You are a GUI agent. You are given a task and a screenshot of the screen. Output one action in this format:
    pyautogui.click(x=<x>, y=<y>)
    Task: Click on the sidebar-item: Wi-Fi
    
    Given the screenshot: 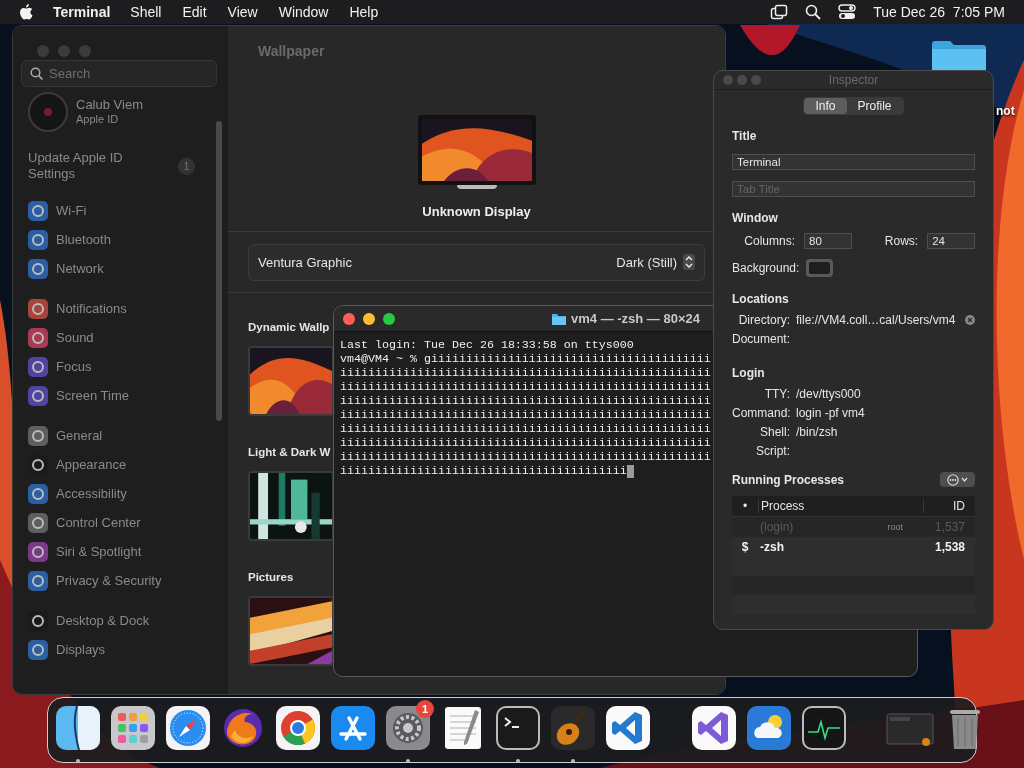 What is the action you would take?
    pyautogui.click(x=71, y=210)
    